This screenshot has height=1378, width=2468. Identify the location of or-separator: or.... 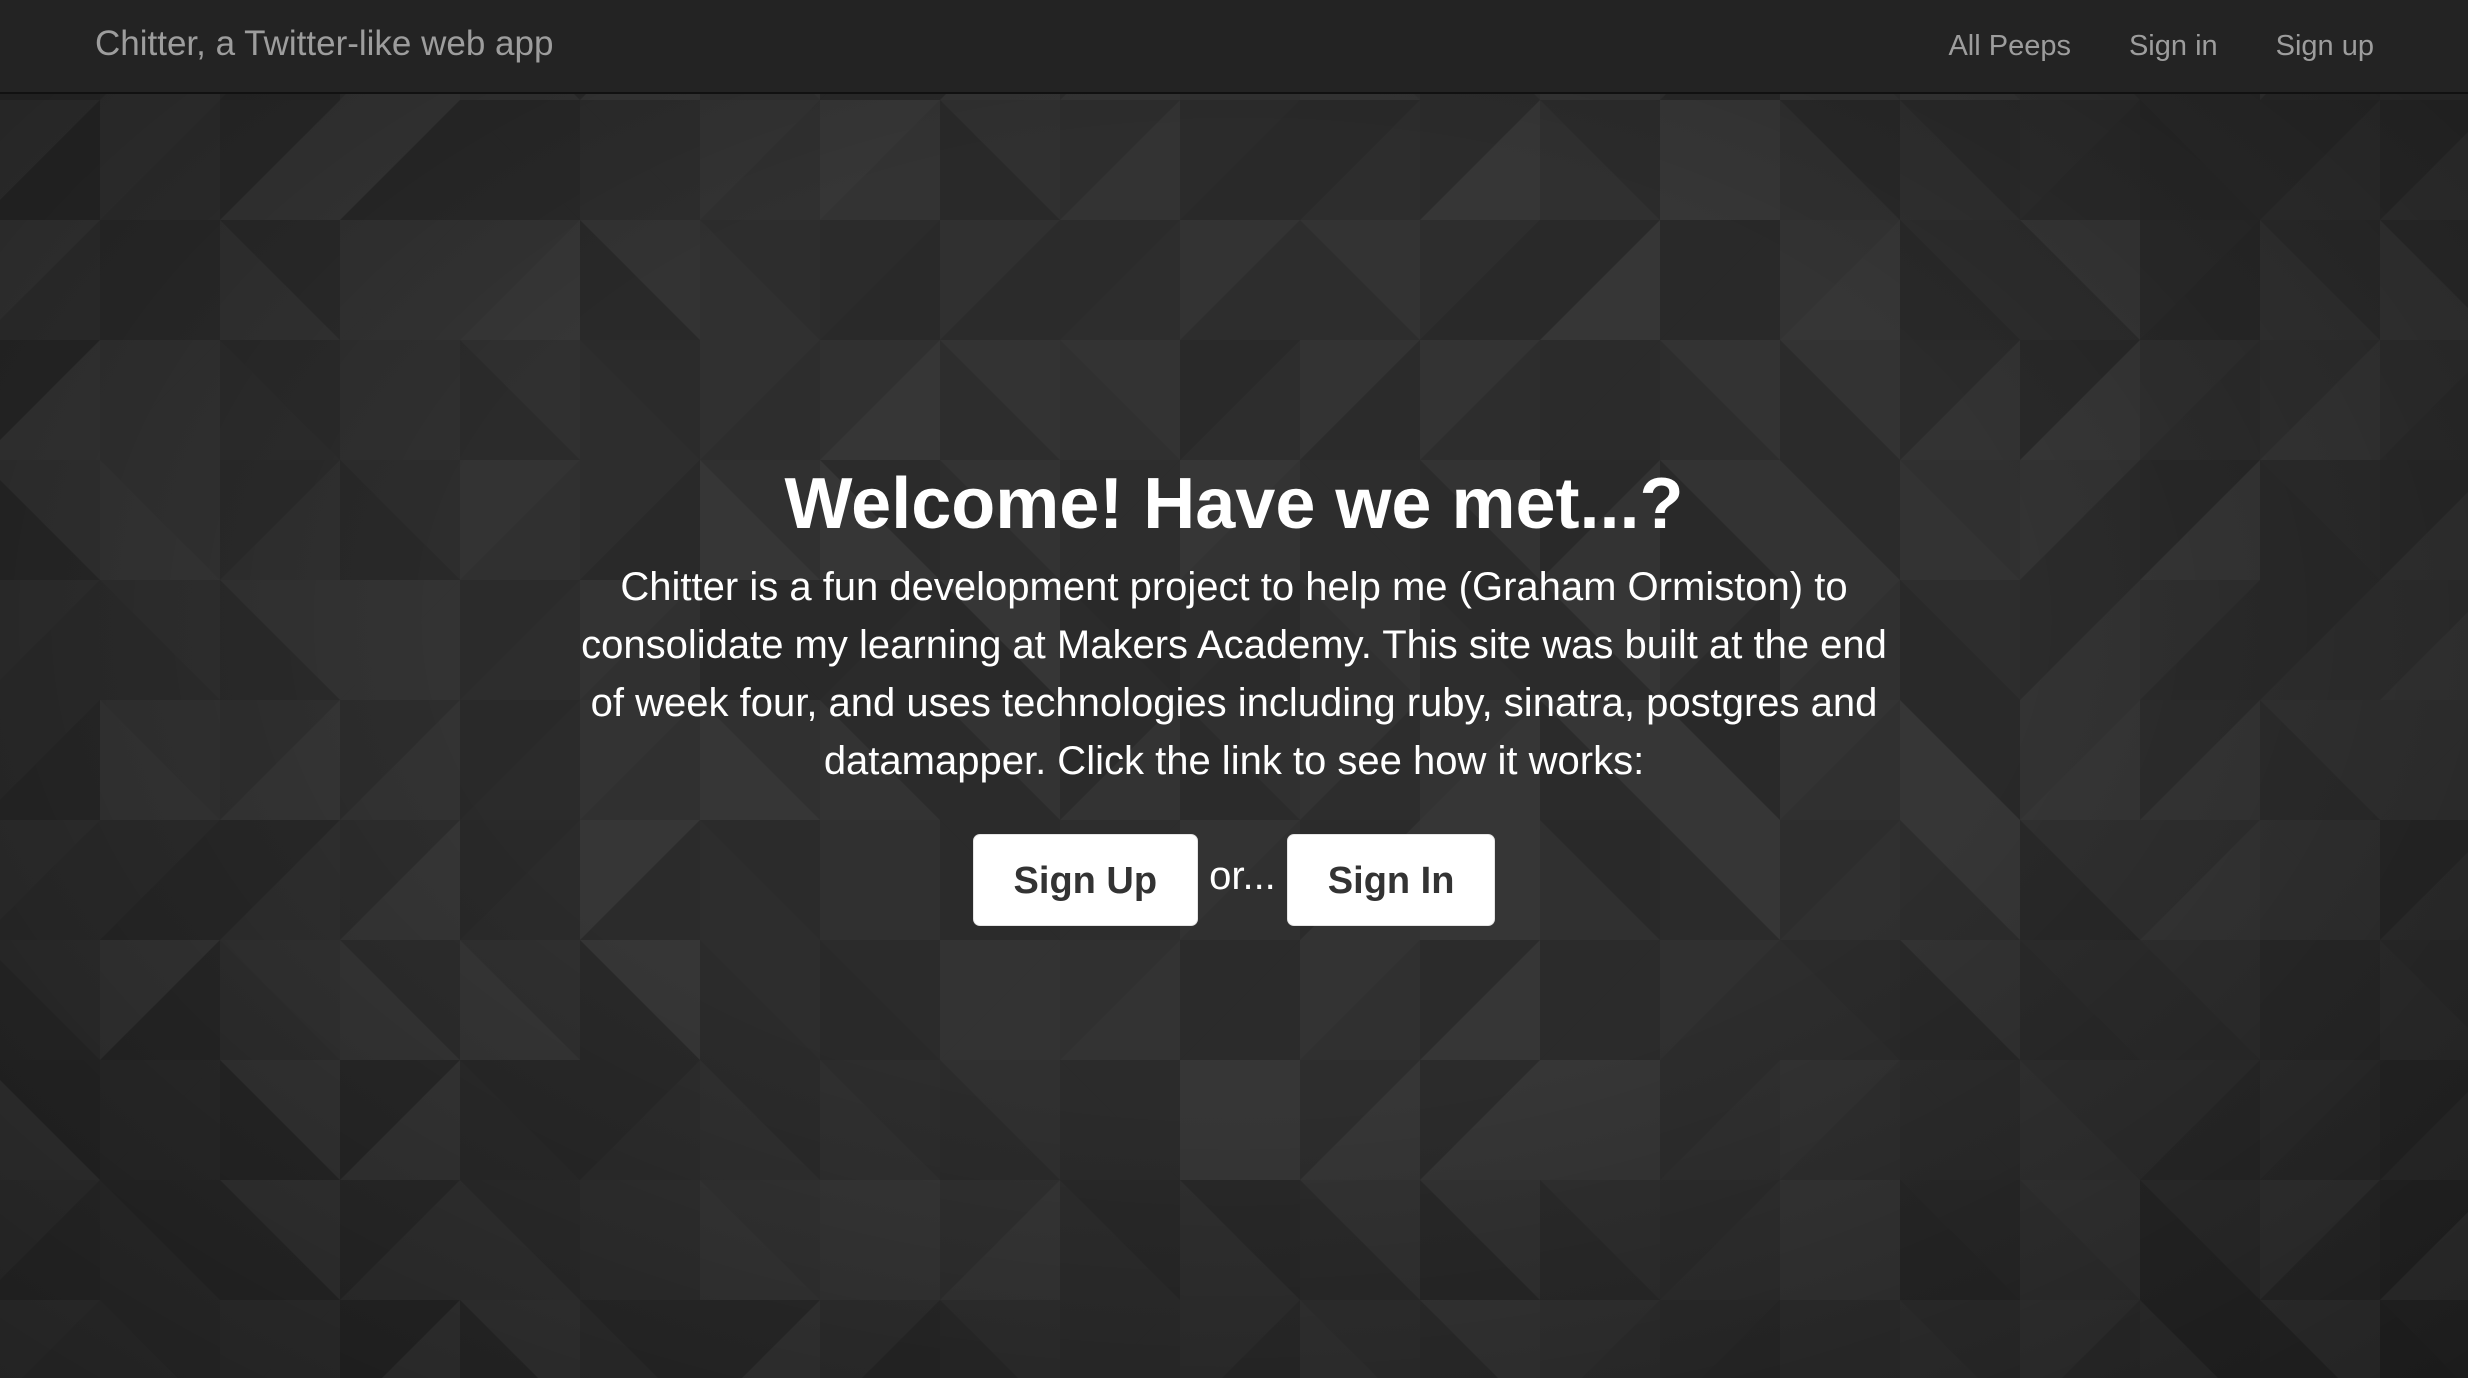
(1242, 875).